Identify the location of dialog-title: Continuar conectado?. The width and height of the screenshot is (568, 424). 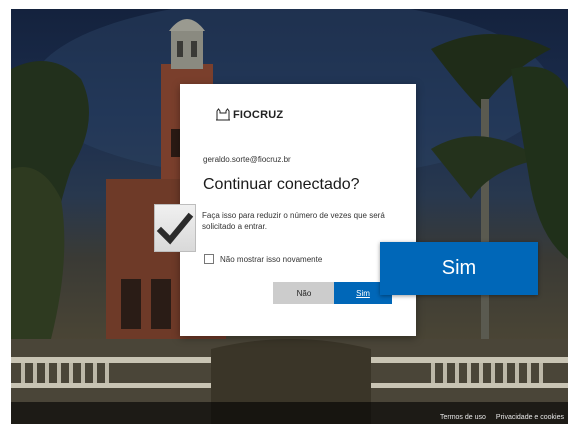
(281, 184).